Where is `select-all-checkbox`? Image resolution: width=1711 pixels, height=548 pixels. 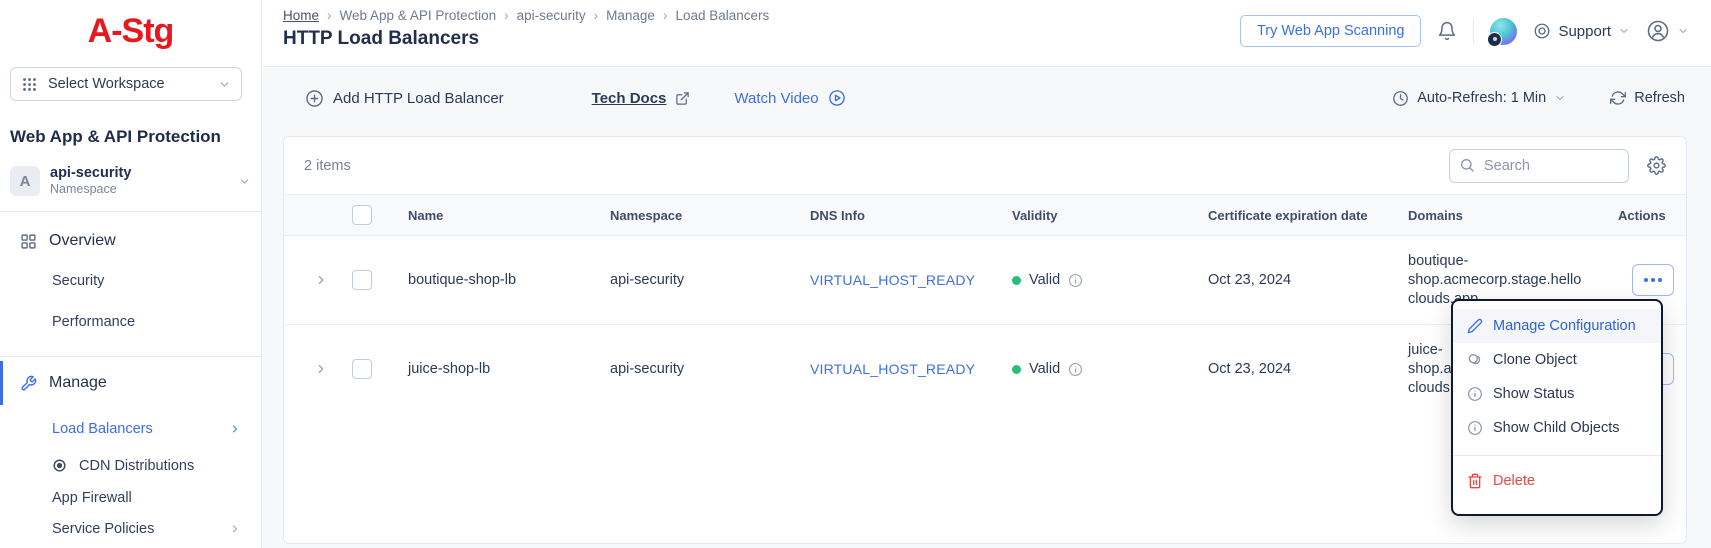 select-all-checkbox is located at coordinates (362, 215).